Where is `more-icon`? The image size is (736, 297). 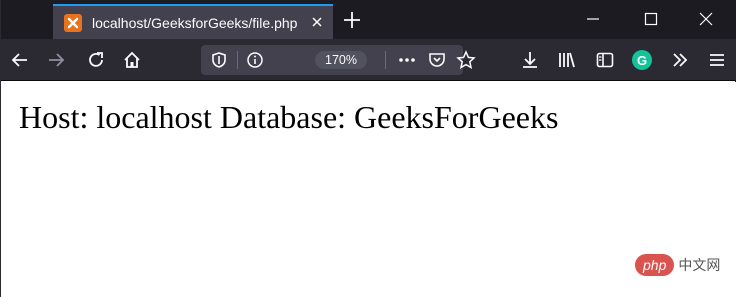
more-icon is located at coordinates (407, 60).